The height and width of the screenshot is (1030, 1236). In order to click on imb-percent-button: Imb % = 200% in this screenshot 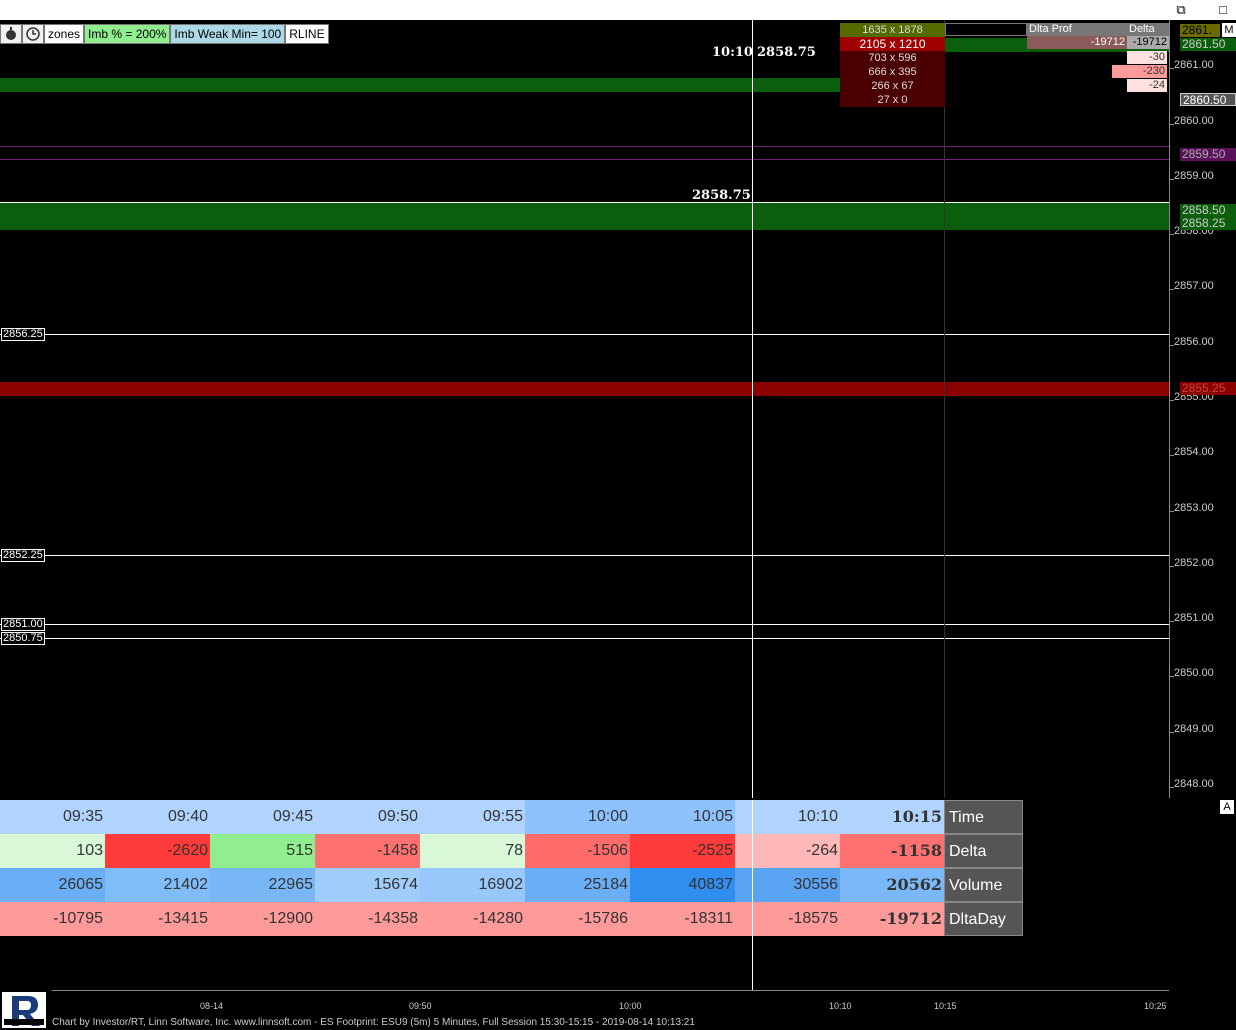, I will do `click(127, 34)`.